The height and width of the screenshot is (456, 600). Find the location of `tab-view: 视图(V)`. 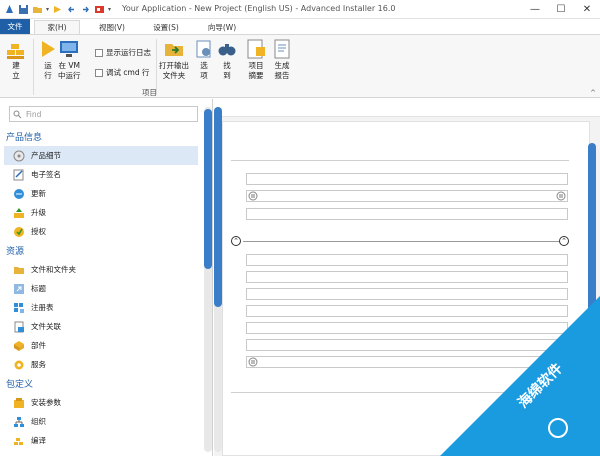

tab-view: 视图(V) is located at coordinates (112, 27).